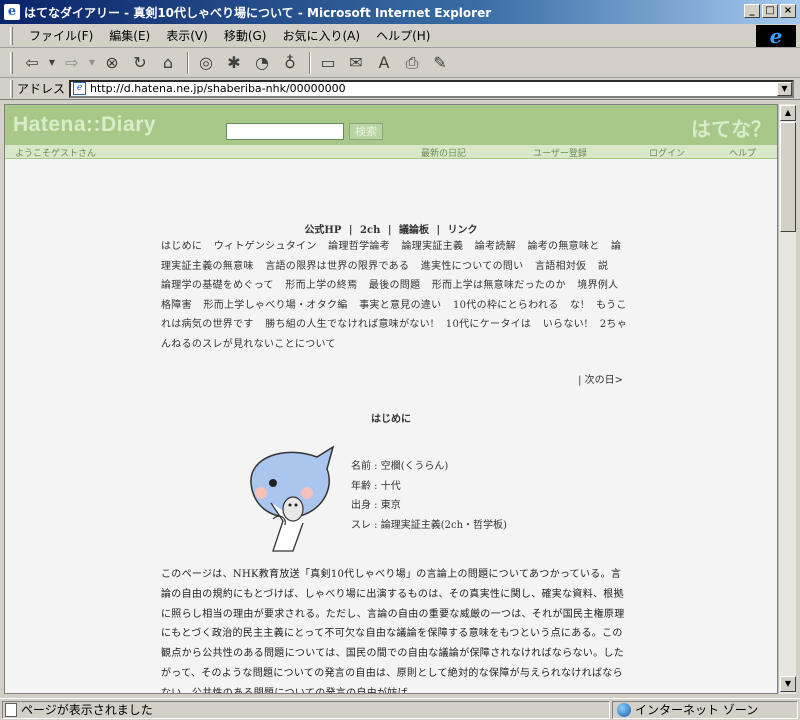  Describe the element at coordinates (32, 63) in the screenshot. I see `back-icon: ⇦` at that location.